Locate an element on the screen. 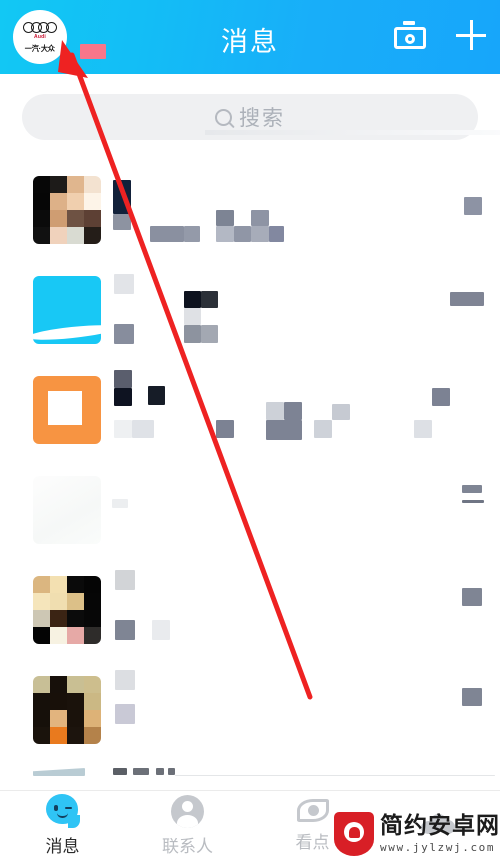 The height and width of the screenshot is (860, 500). tab-messages: 消息 is located at coordinates (62, 825).